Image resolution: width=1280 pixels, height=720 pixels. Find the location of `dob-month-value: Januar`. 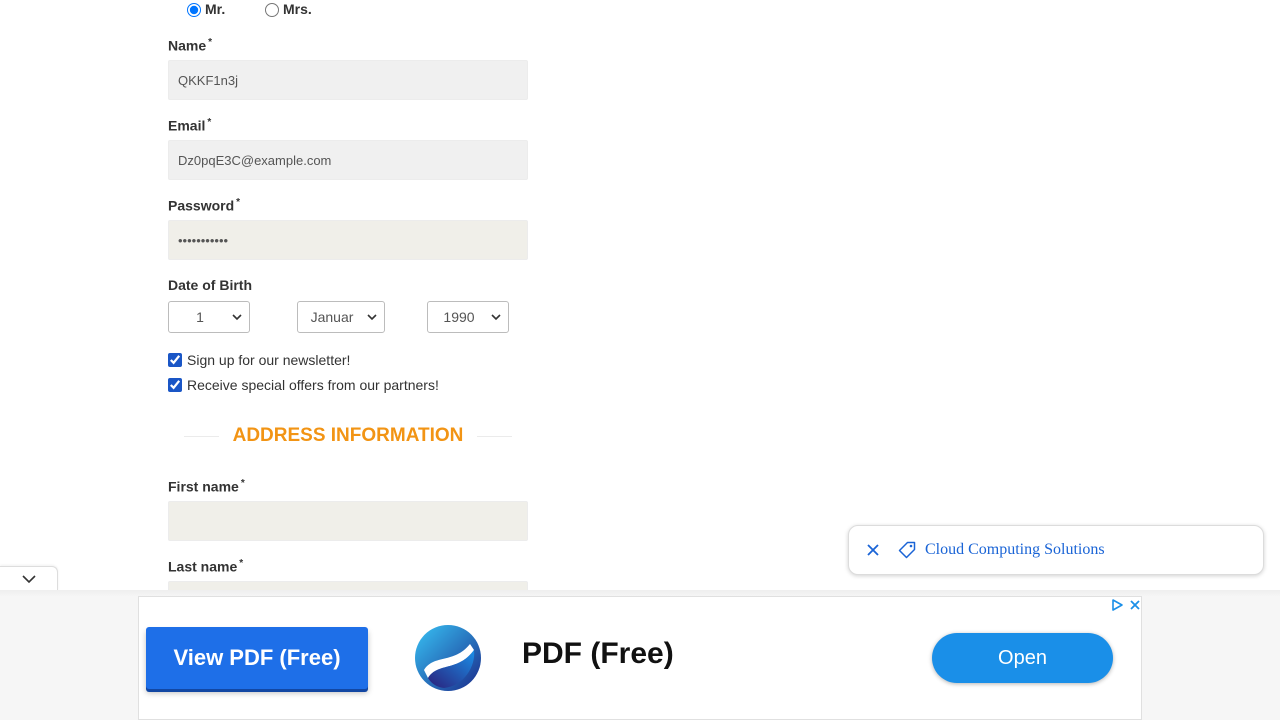

dob-month-value: Januar is located at coordinates (332, 317).